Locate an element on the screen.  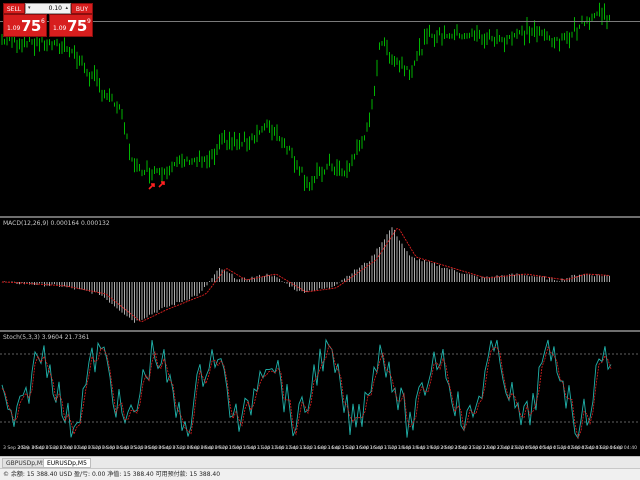
sell-price-quote: 1.09 75 6 is located at coordinates (25, 25).